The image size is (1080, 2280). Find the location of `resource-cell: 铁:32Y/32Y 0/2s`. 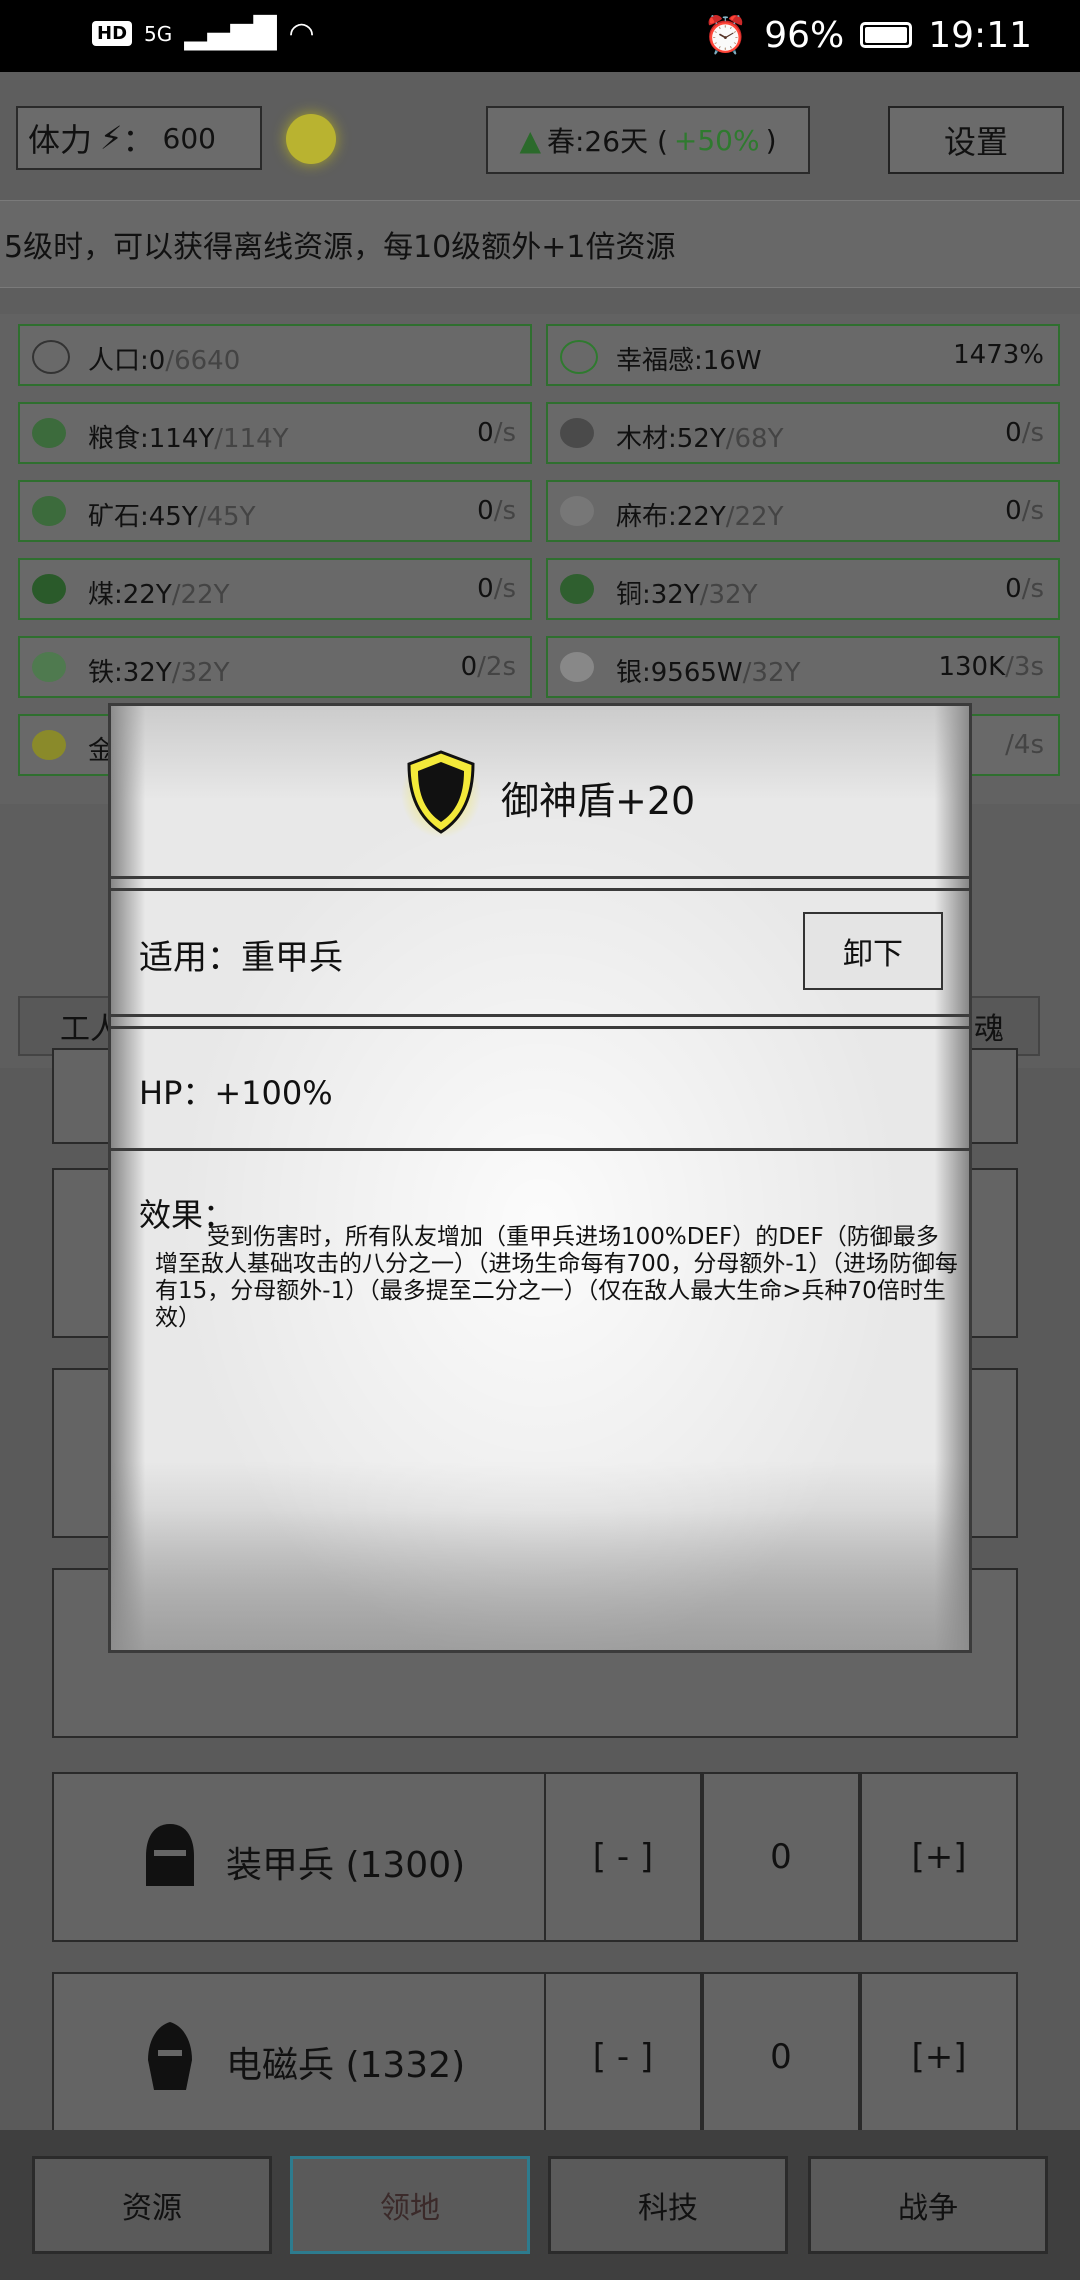

resource-cell: 铁:32Y/32Y 0/2s is located at coordinates (275, 667).